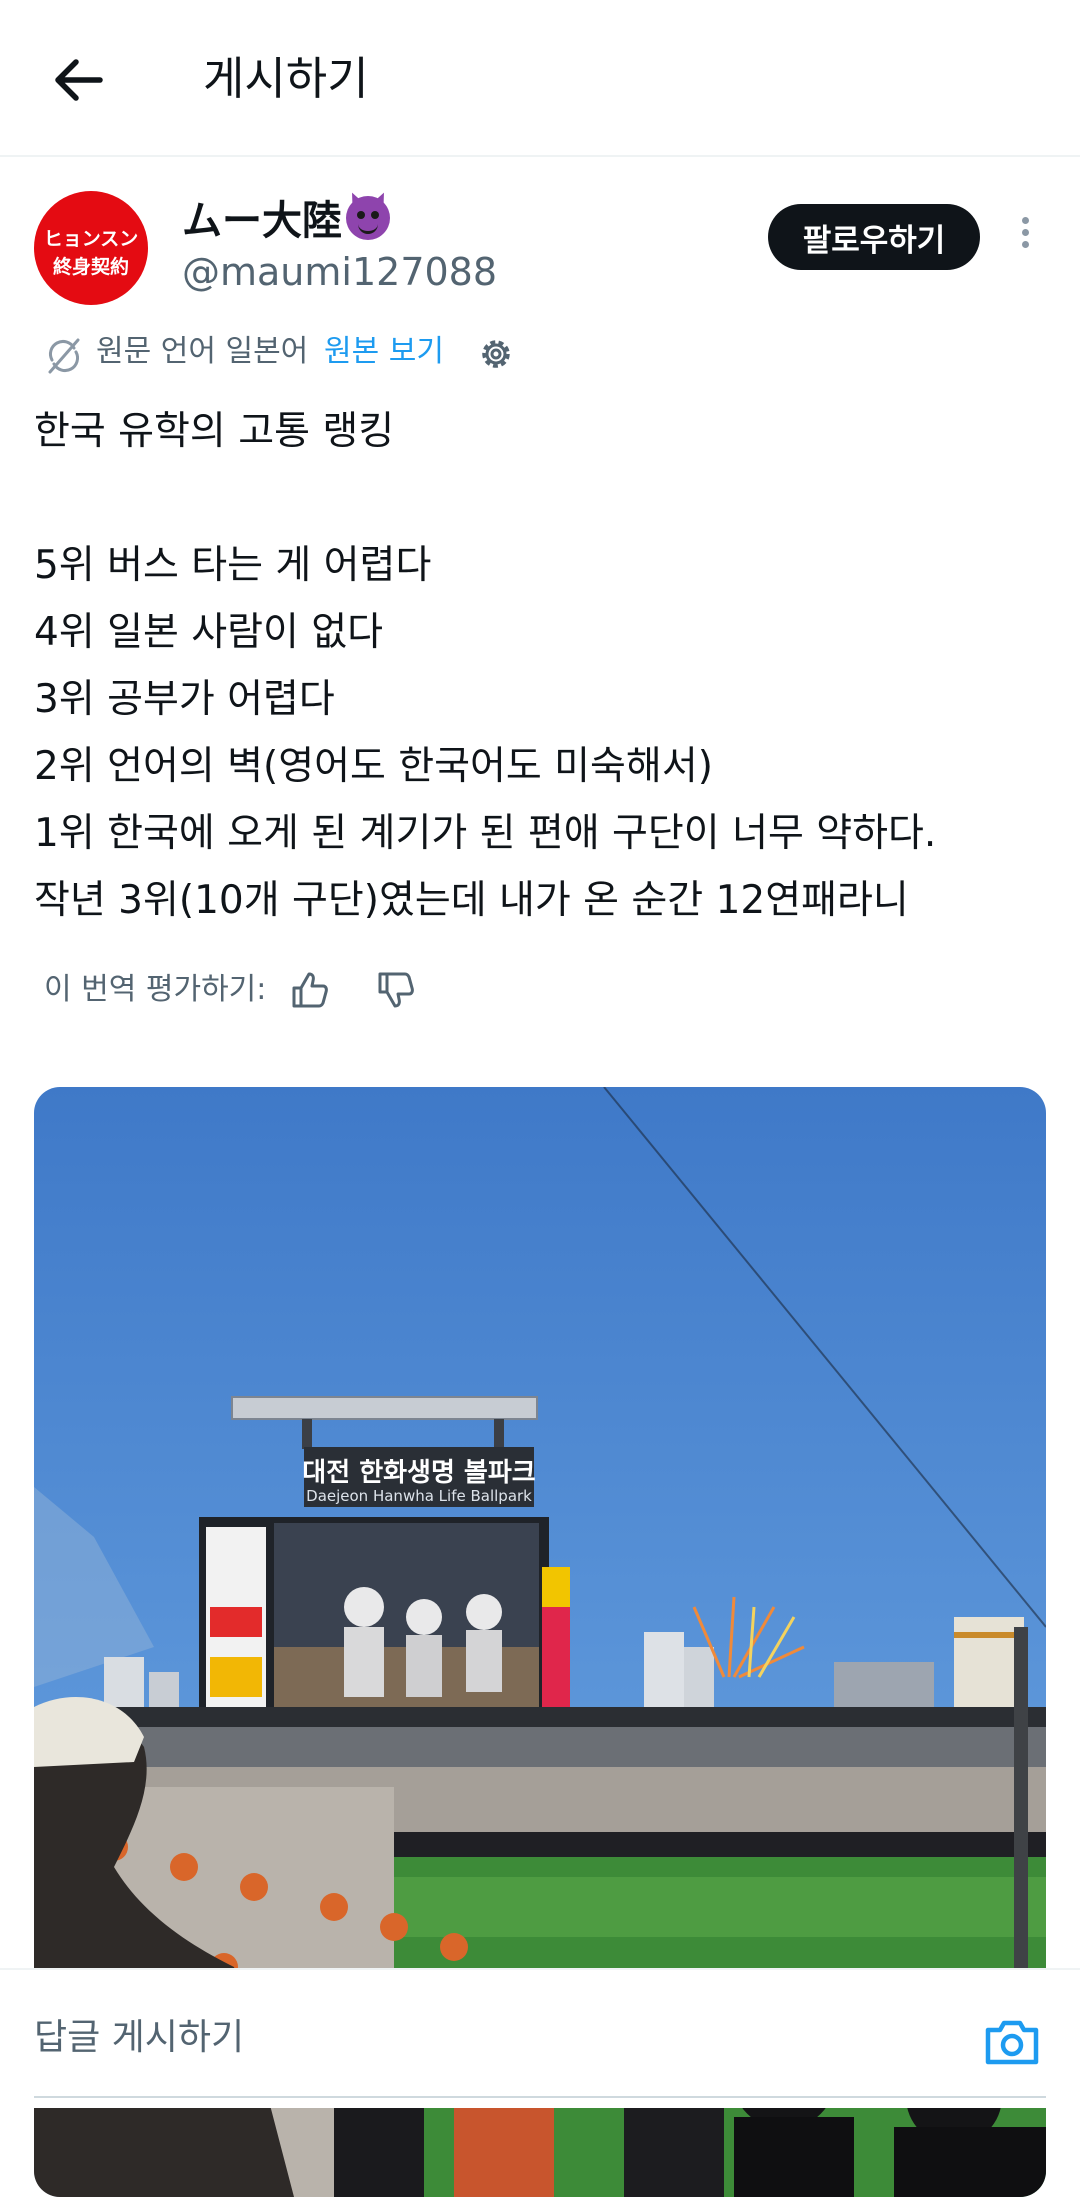  What do you see at coordinates (286, 78) in the screenshot?
I see `page-title: 게시하기` at bounding box center [286, 78].